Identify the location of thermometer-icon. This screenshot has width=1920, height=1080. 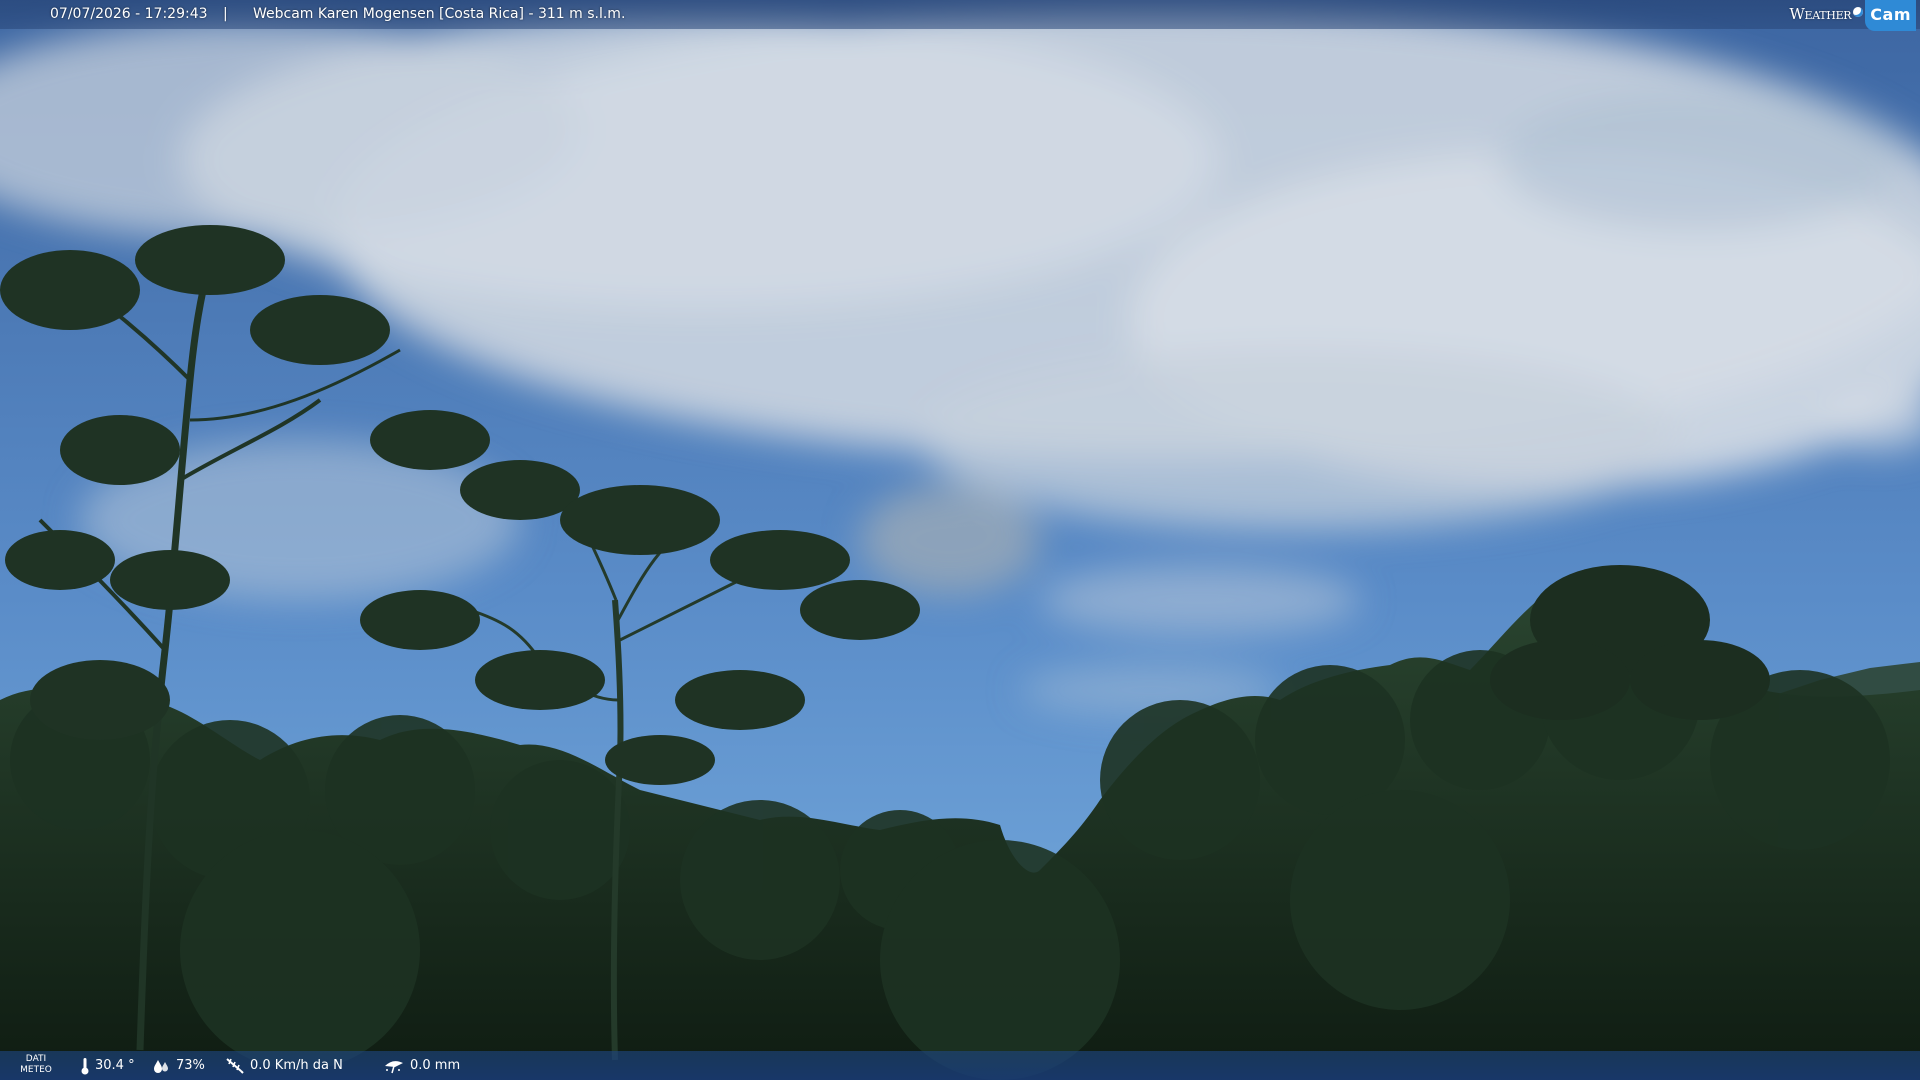
(85, 1065).